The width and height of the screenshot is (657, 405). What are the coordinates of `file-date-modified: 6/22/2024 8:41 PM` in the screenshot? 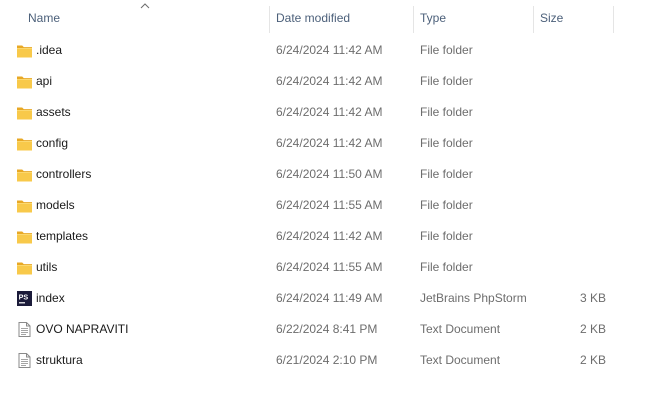 It's located at (327, 329).